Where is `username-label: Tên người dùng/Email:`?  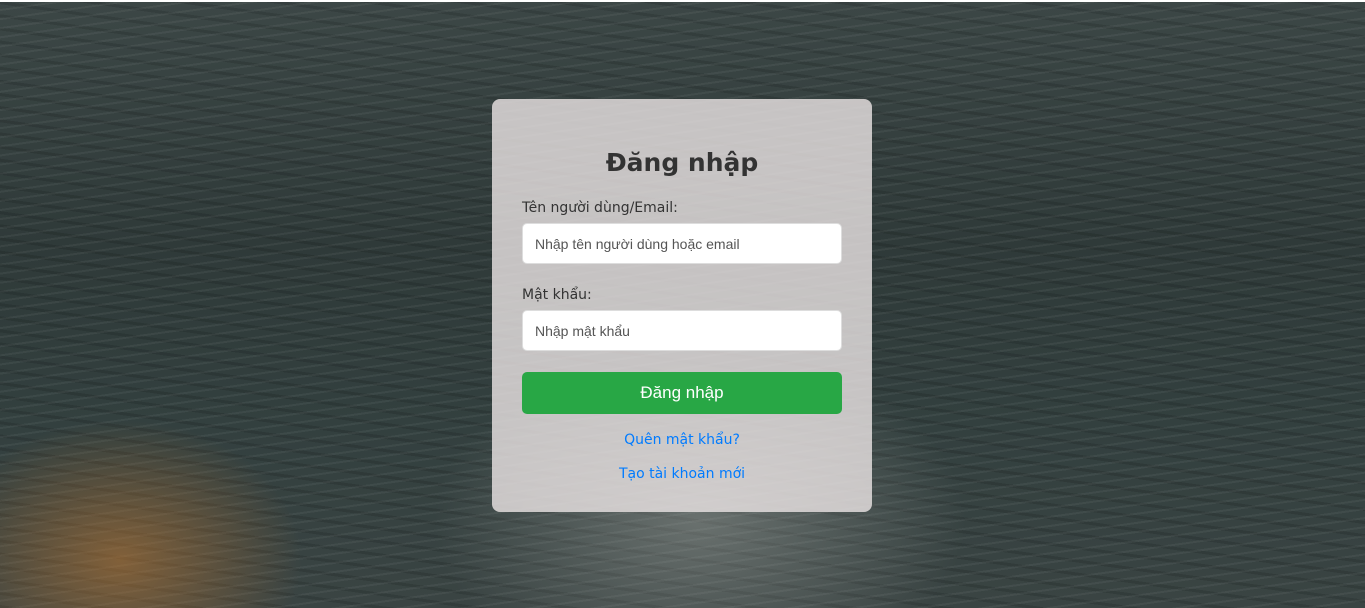 username-label: Tên người dùng/Email: is located at coordinates (600, 208).